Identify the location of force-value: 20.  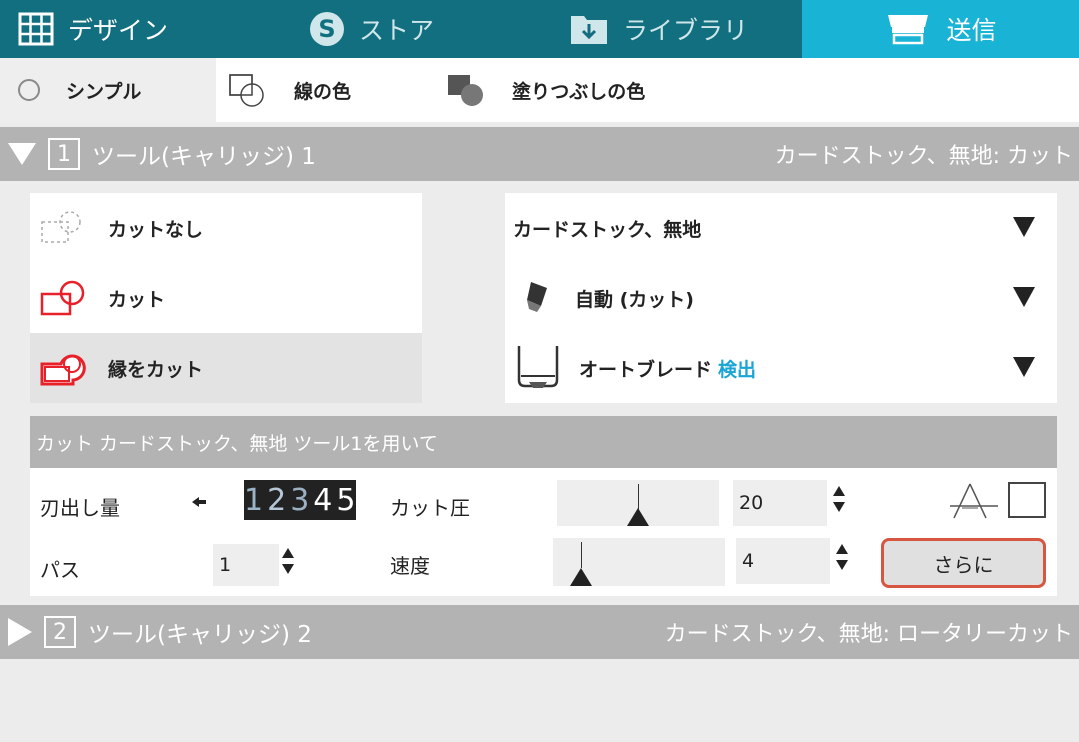
(751, 503).